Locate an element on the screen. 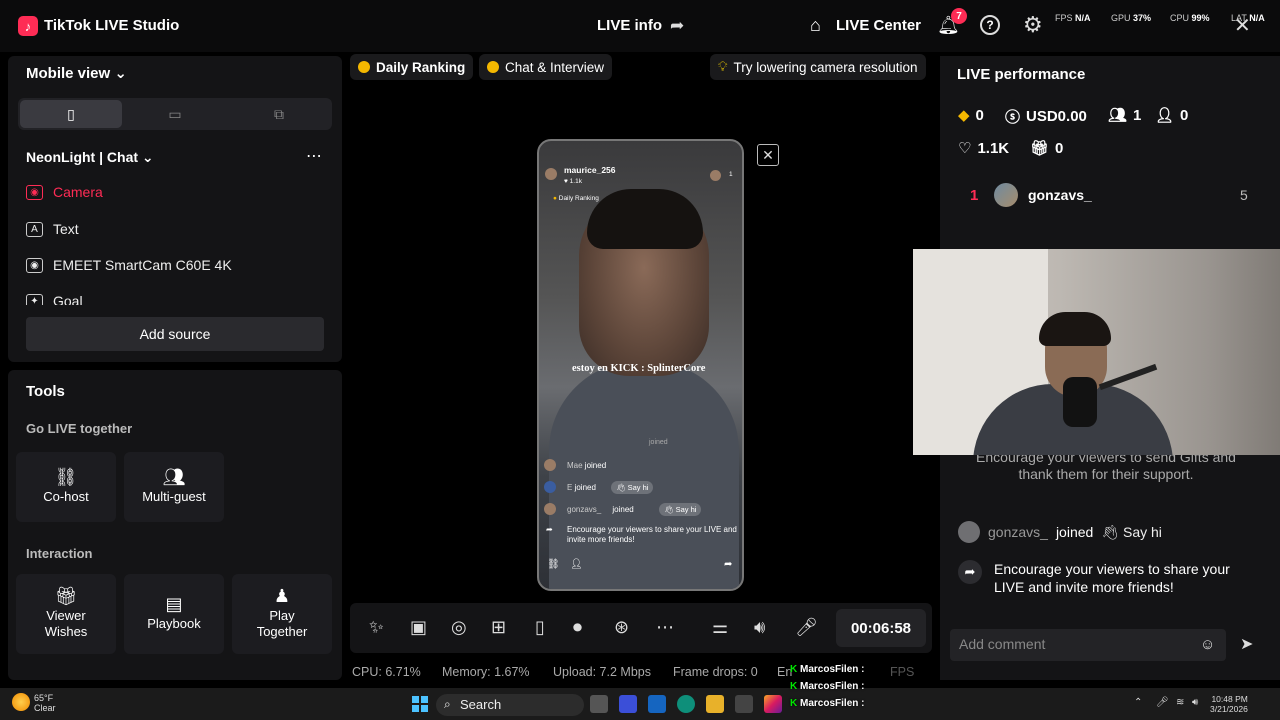 The height and width of the screenshot is (720, 1280). volume-icon: 🔊︎ is located at coordinates (759, 627).